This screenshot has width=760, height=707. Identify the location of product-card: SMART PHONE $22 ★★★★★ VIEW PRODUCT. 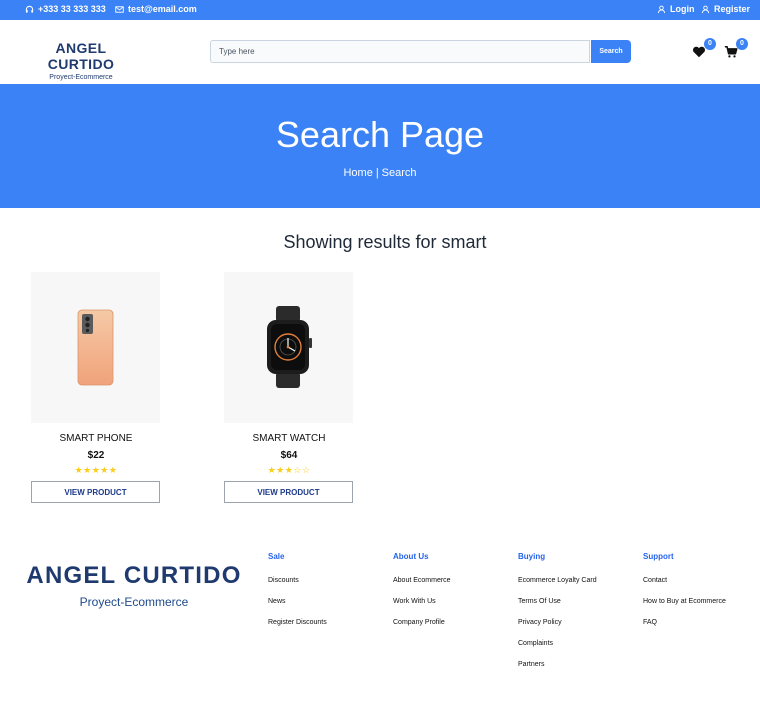
(96, 387).